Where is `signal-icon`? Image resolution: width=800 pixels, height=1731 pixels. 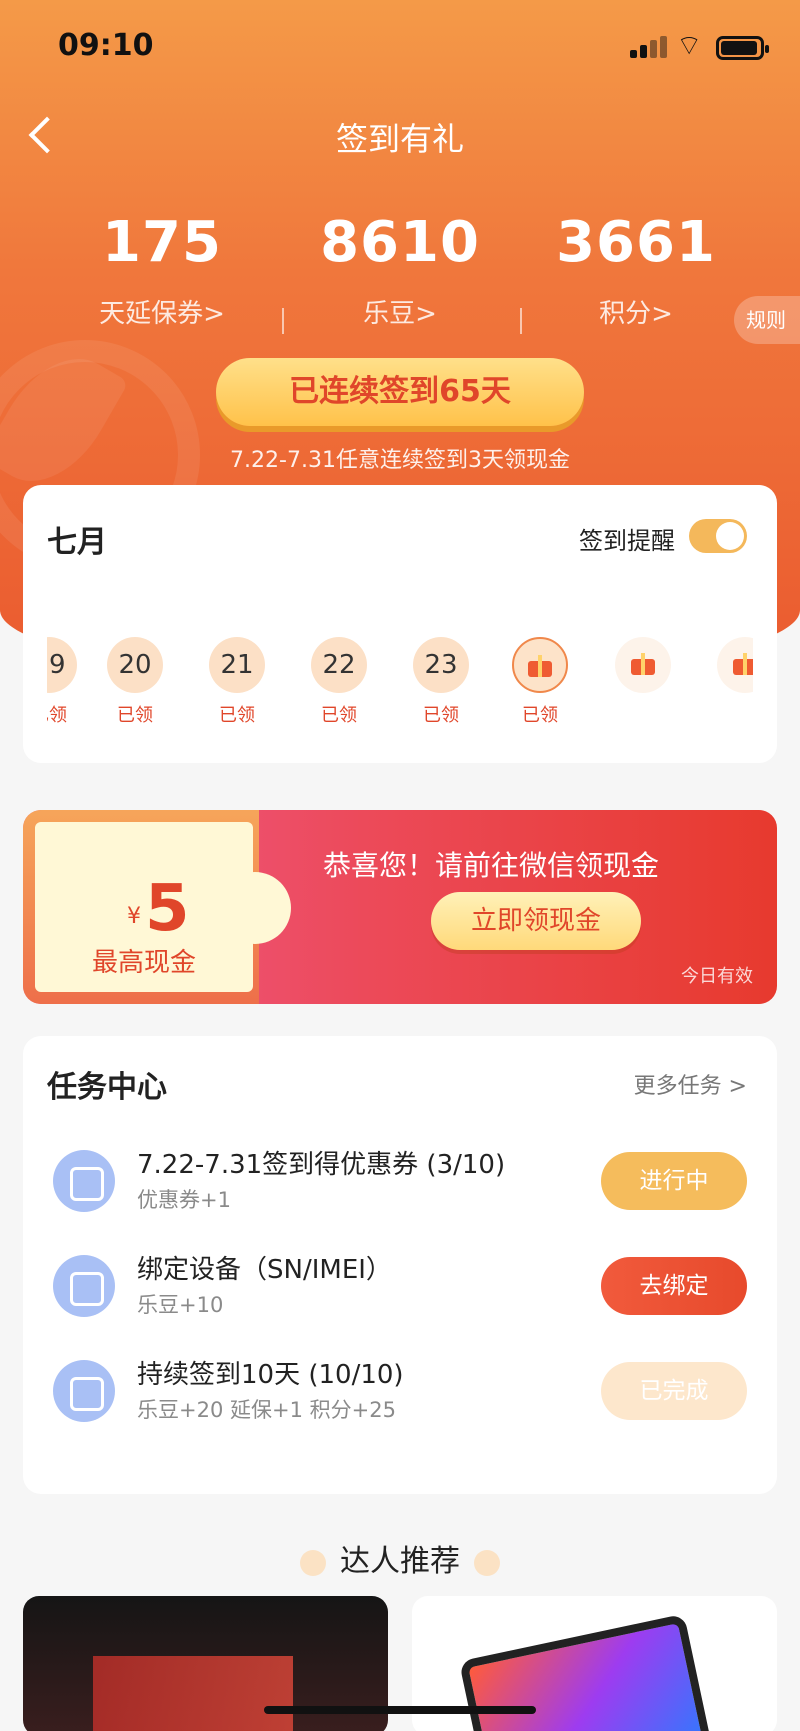 signal-icon is located at coordinates (650, 47).